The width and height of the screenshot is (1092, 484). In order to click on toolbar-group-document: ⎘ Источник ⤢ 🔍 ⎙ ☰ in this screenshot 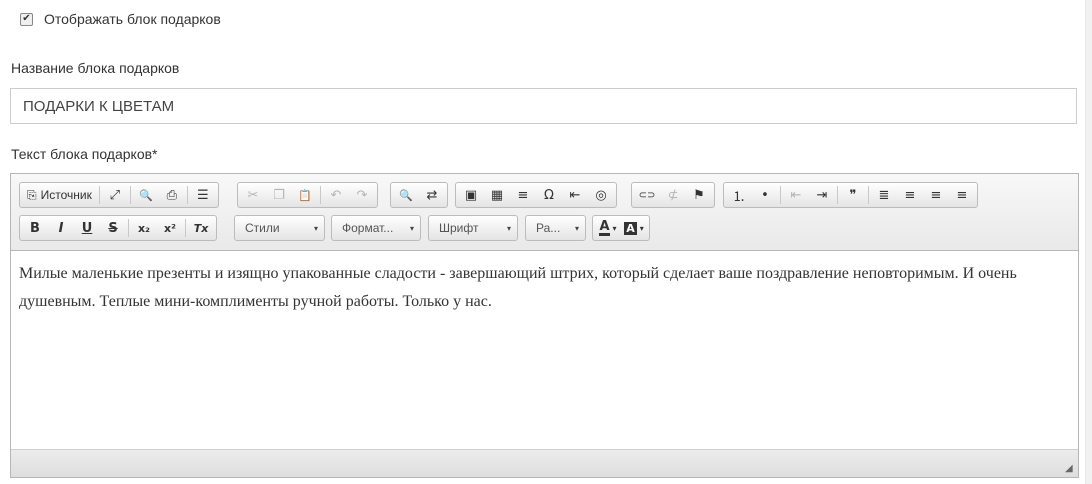, I will do `click(119, 195)`.